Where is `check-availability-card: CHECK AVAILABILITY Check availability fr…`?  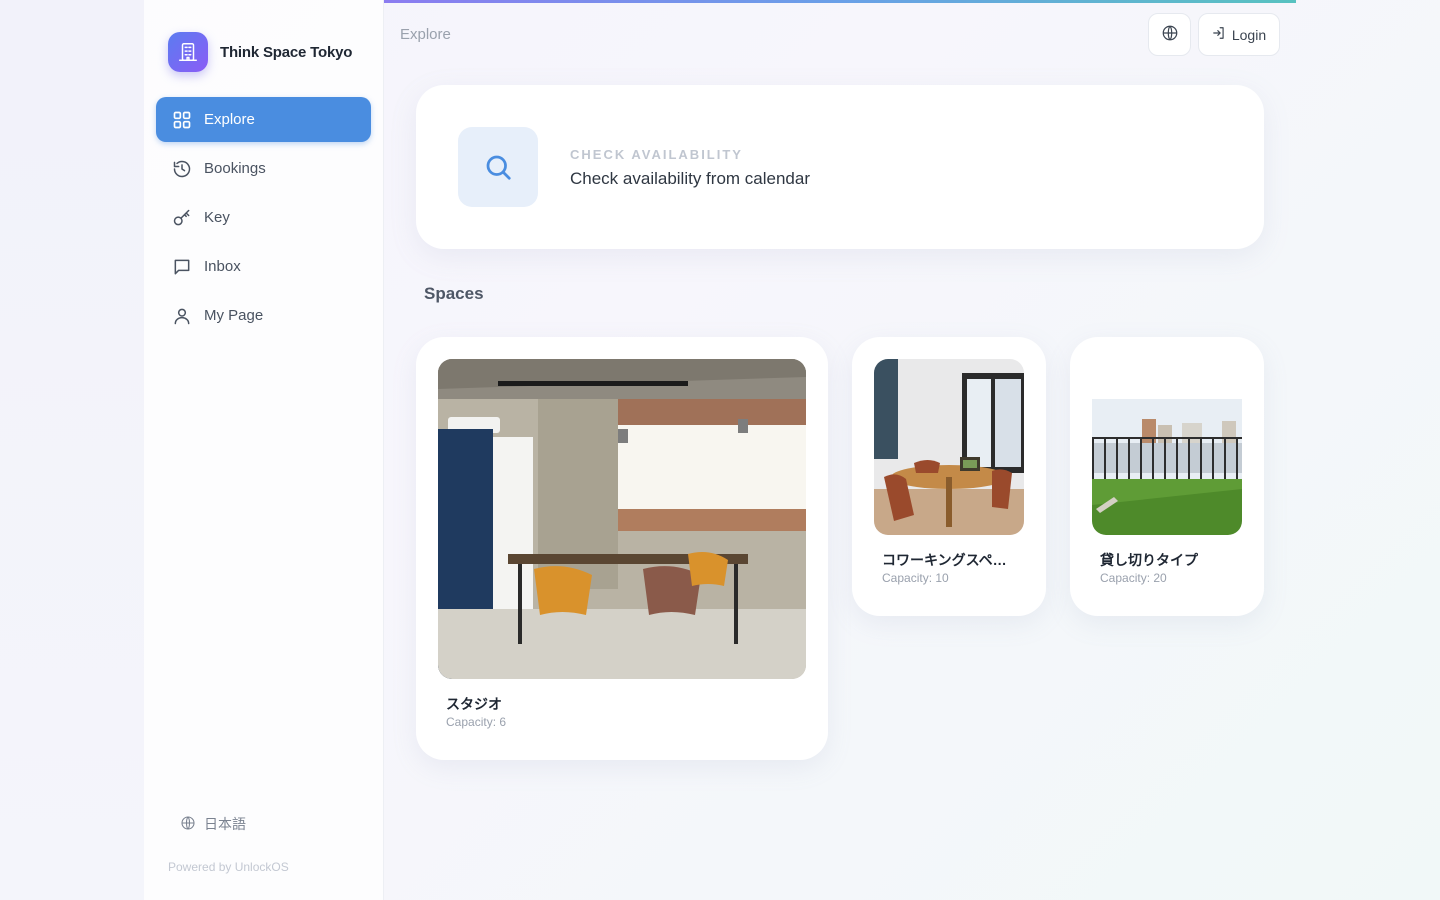 check-availability-card: CHECK AVAILABILITY Check availability fr… is located at coordinates (840, 167).